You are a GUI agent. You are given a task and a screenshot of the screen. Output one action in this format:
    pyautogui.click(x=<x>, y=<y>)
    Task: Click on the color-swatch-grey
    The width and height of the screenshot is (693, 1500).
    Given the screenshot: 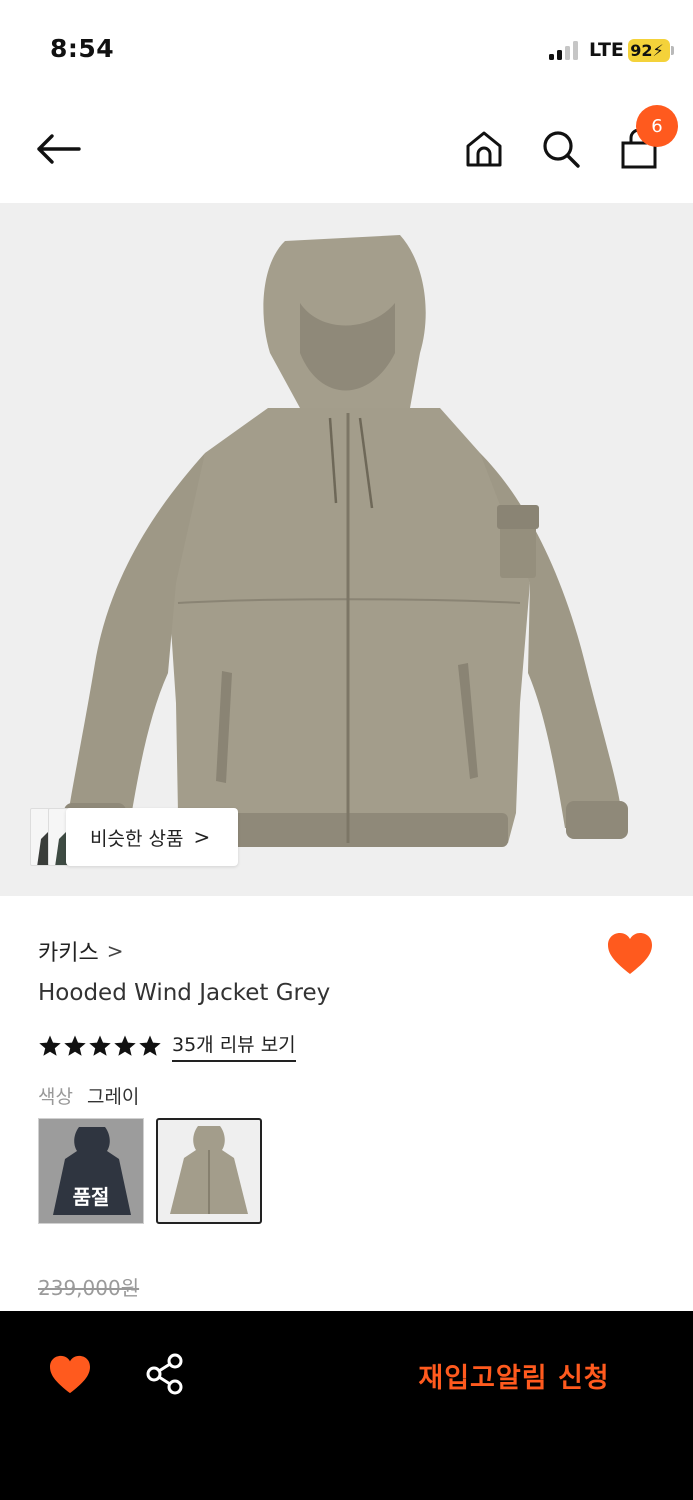 What is the action you would take?
    pyautogui.click(x=209, y=1171)
    